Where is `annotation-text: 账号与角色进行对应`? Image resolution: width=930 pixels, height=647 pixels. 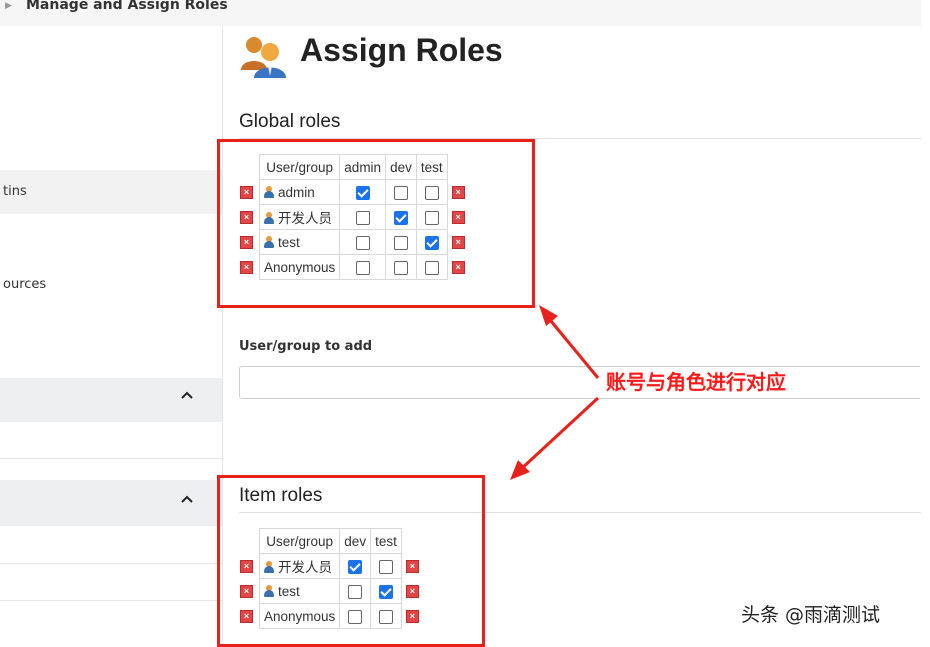
annotation-text: 账号与角色进行对应 is located at coordinates (696, 382).